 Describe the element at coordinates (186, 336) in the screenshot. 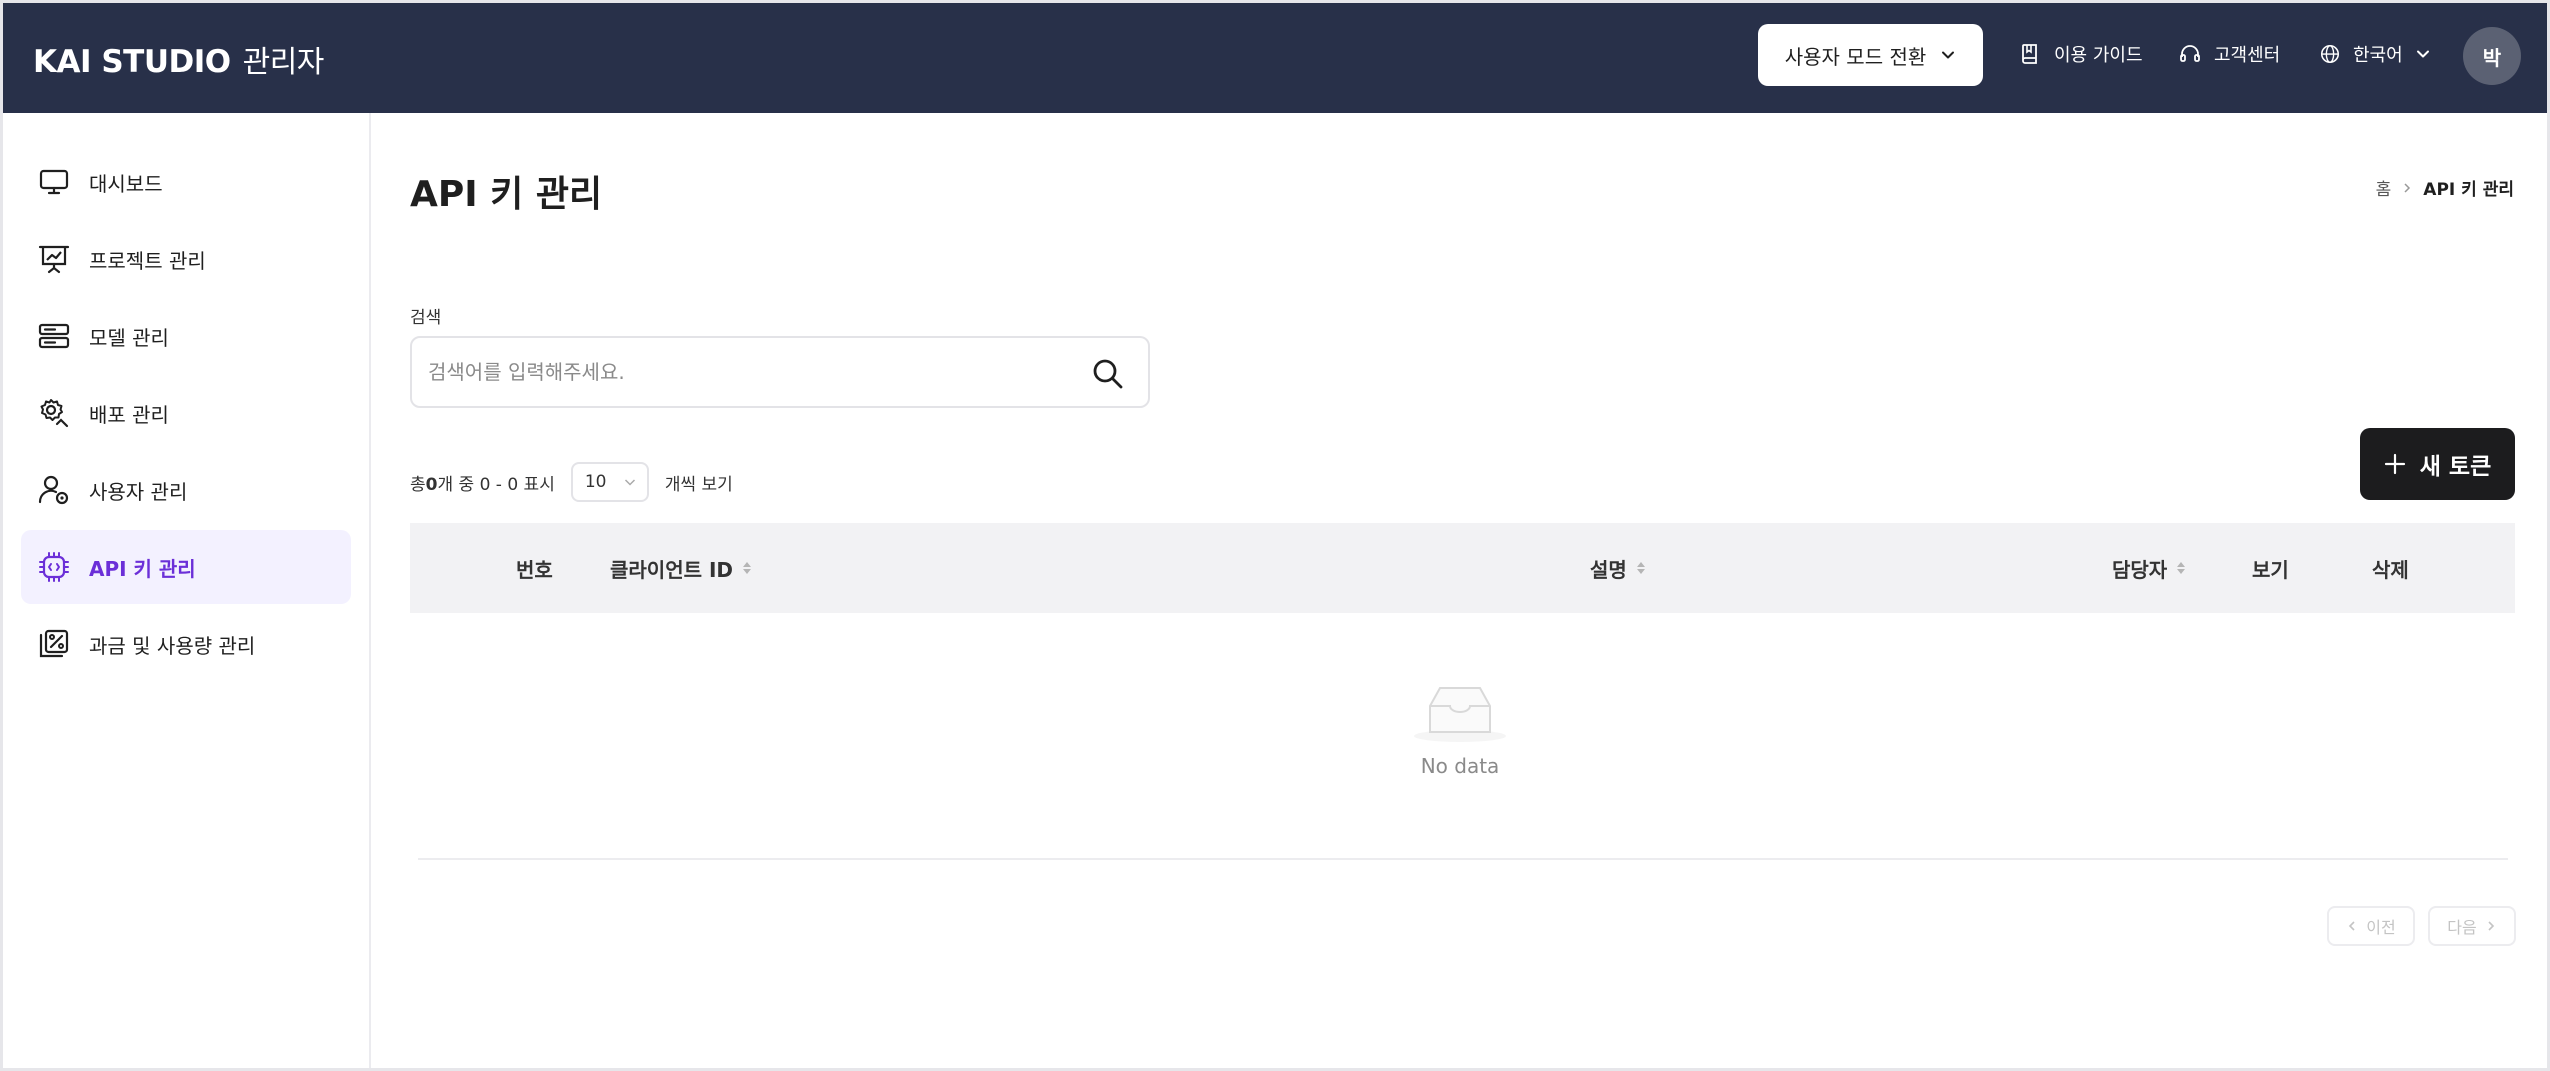

I see `sidebar-item-models: 모델 관리` at that location.